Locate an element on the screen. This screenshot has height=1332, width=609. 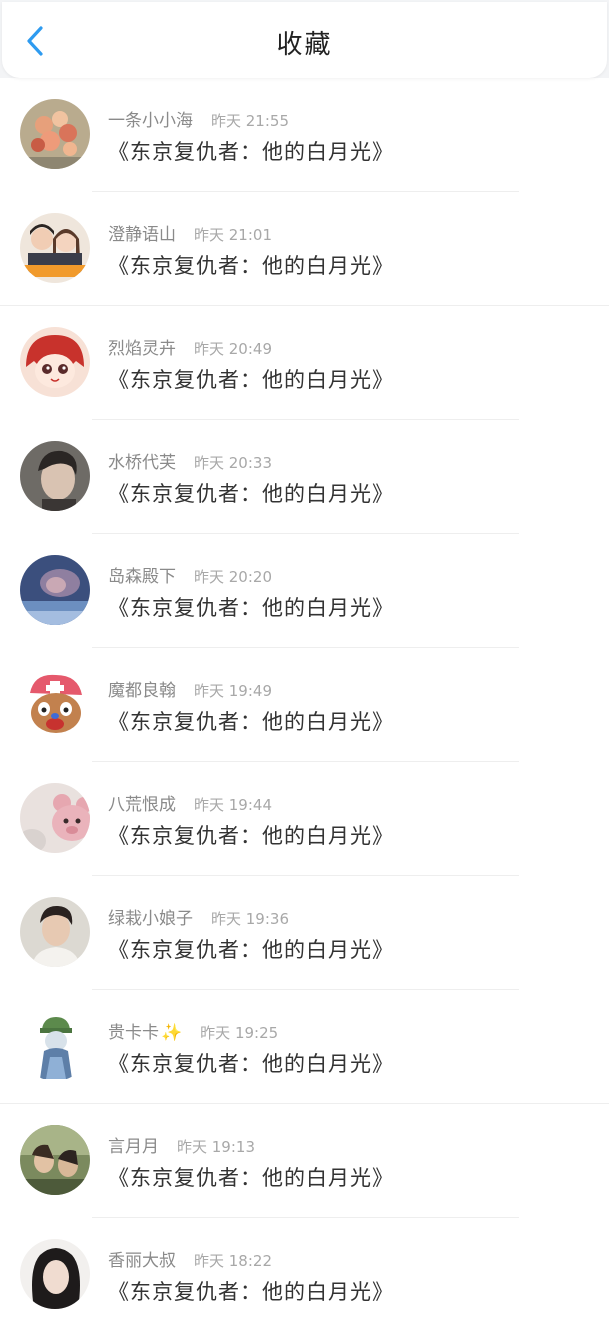
list-item: 八荒恨成 昨天 19:44 《东京复仇者：他的白月光》 is located at coordinates (304, 819).